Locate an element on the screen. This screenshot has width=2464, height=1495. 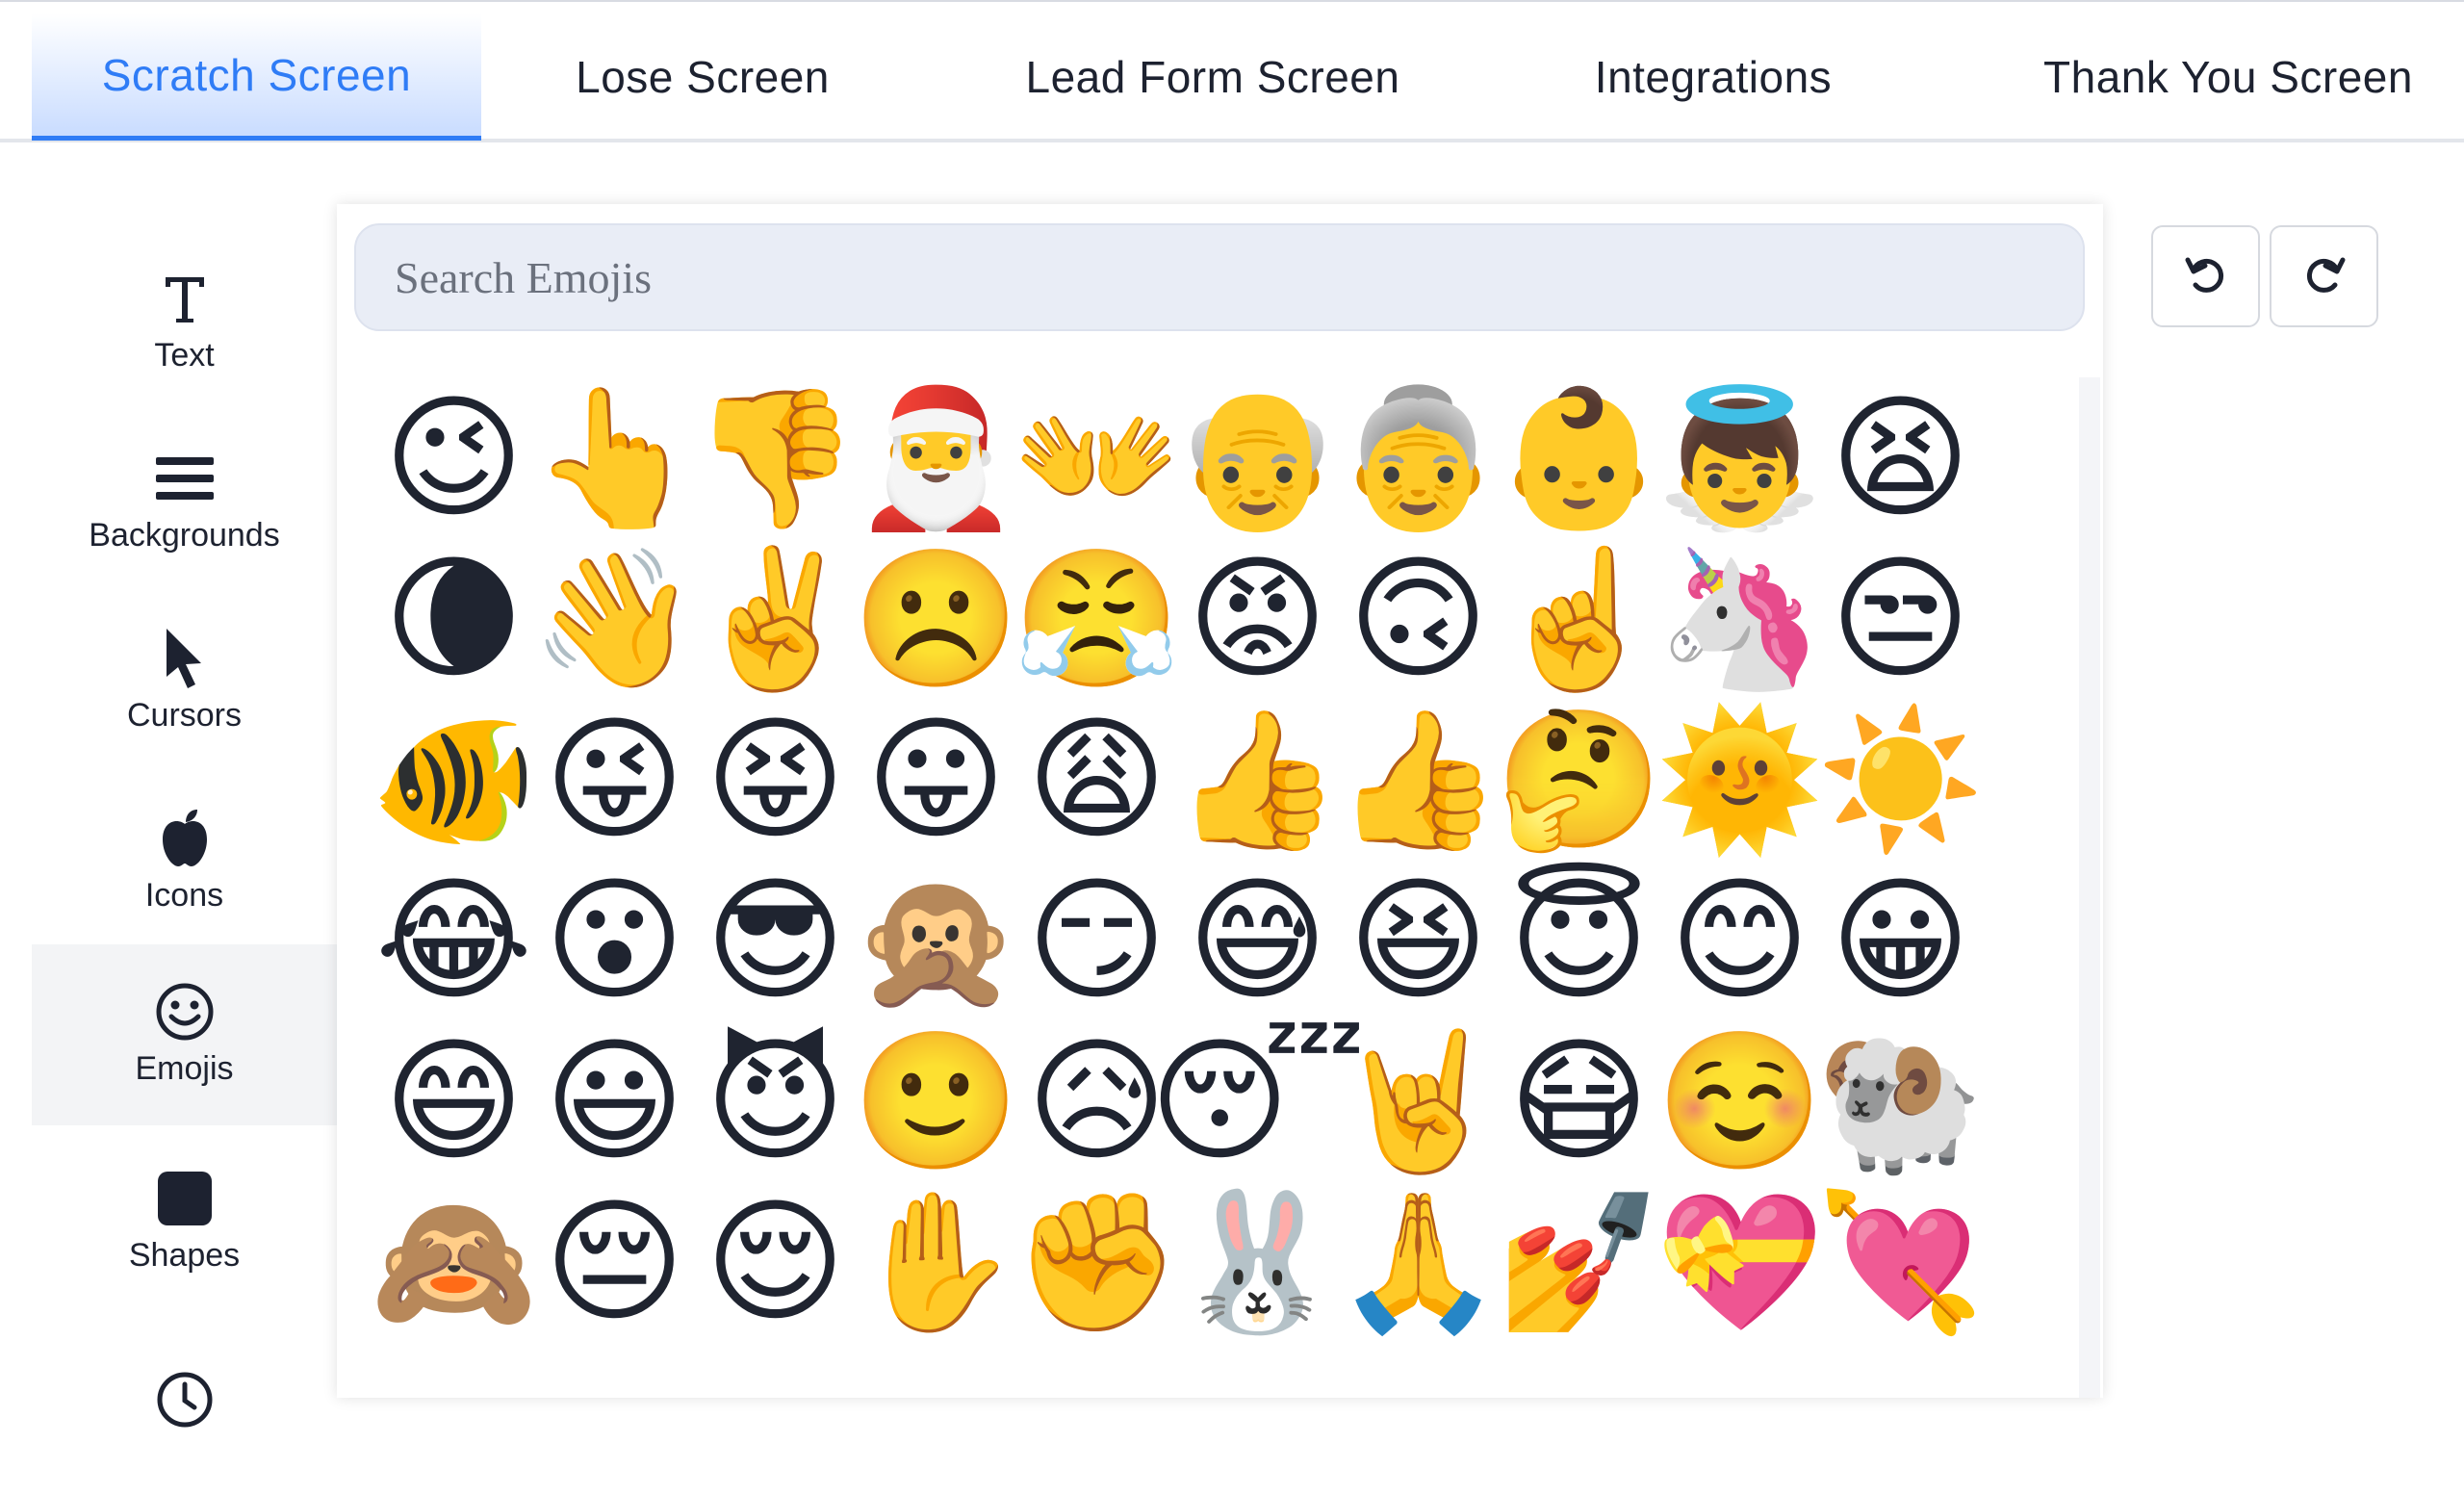
emoji-item: ☀️ is located at coordinates (1900, 779).